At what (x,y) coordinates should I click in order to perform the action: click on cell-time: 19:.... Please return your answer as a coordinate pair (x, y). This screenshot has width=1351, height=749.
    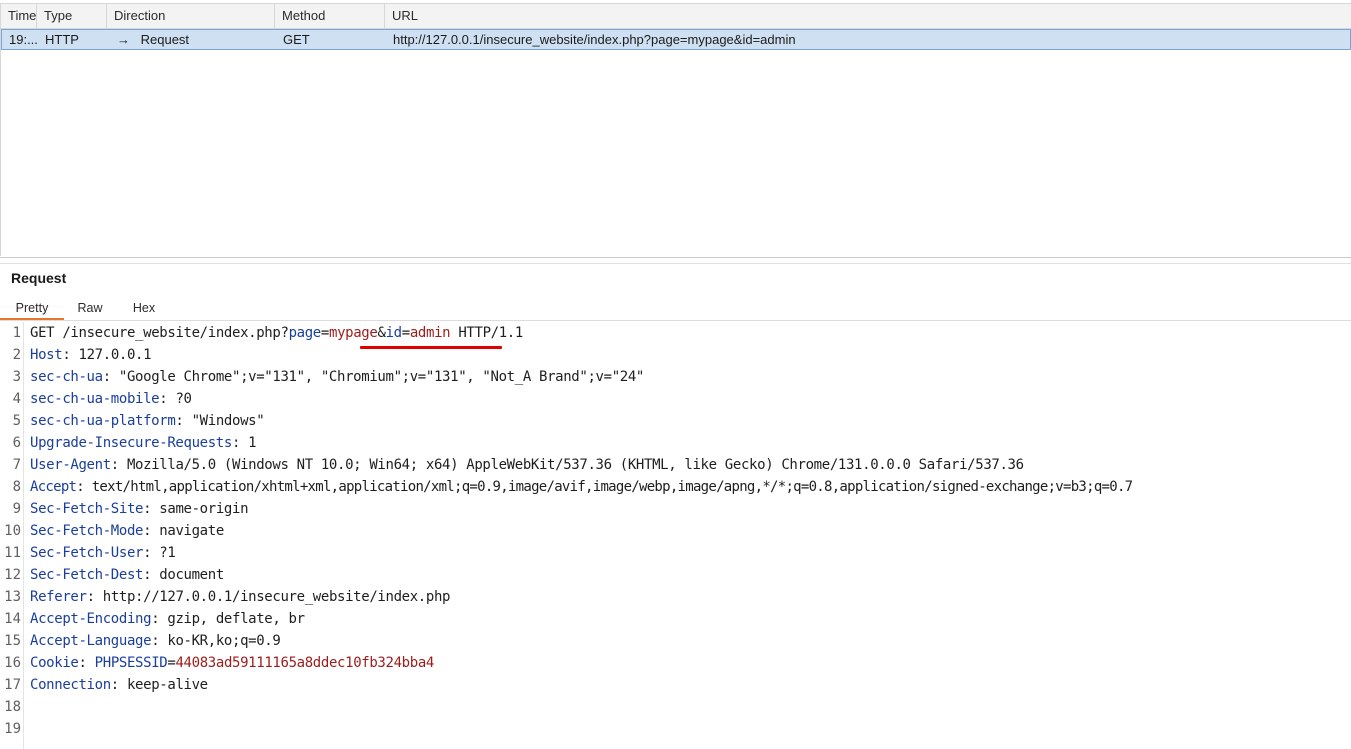
    Looking at the image, I should click on (23, 39).